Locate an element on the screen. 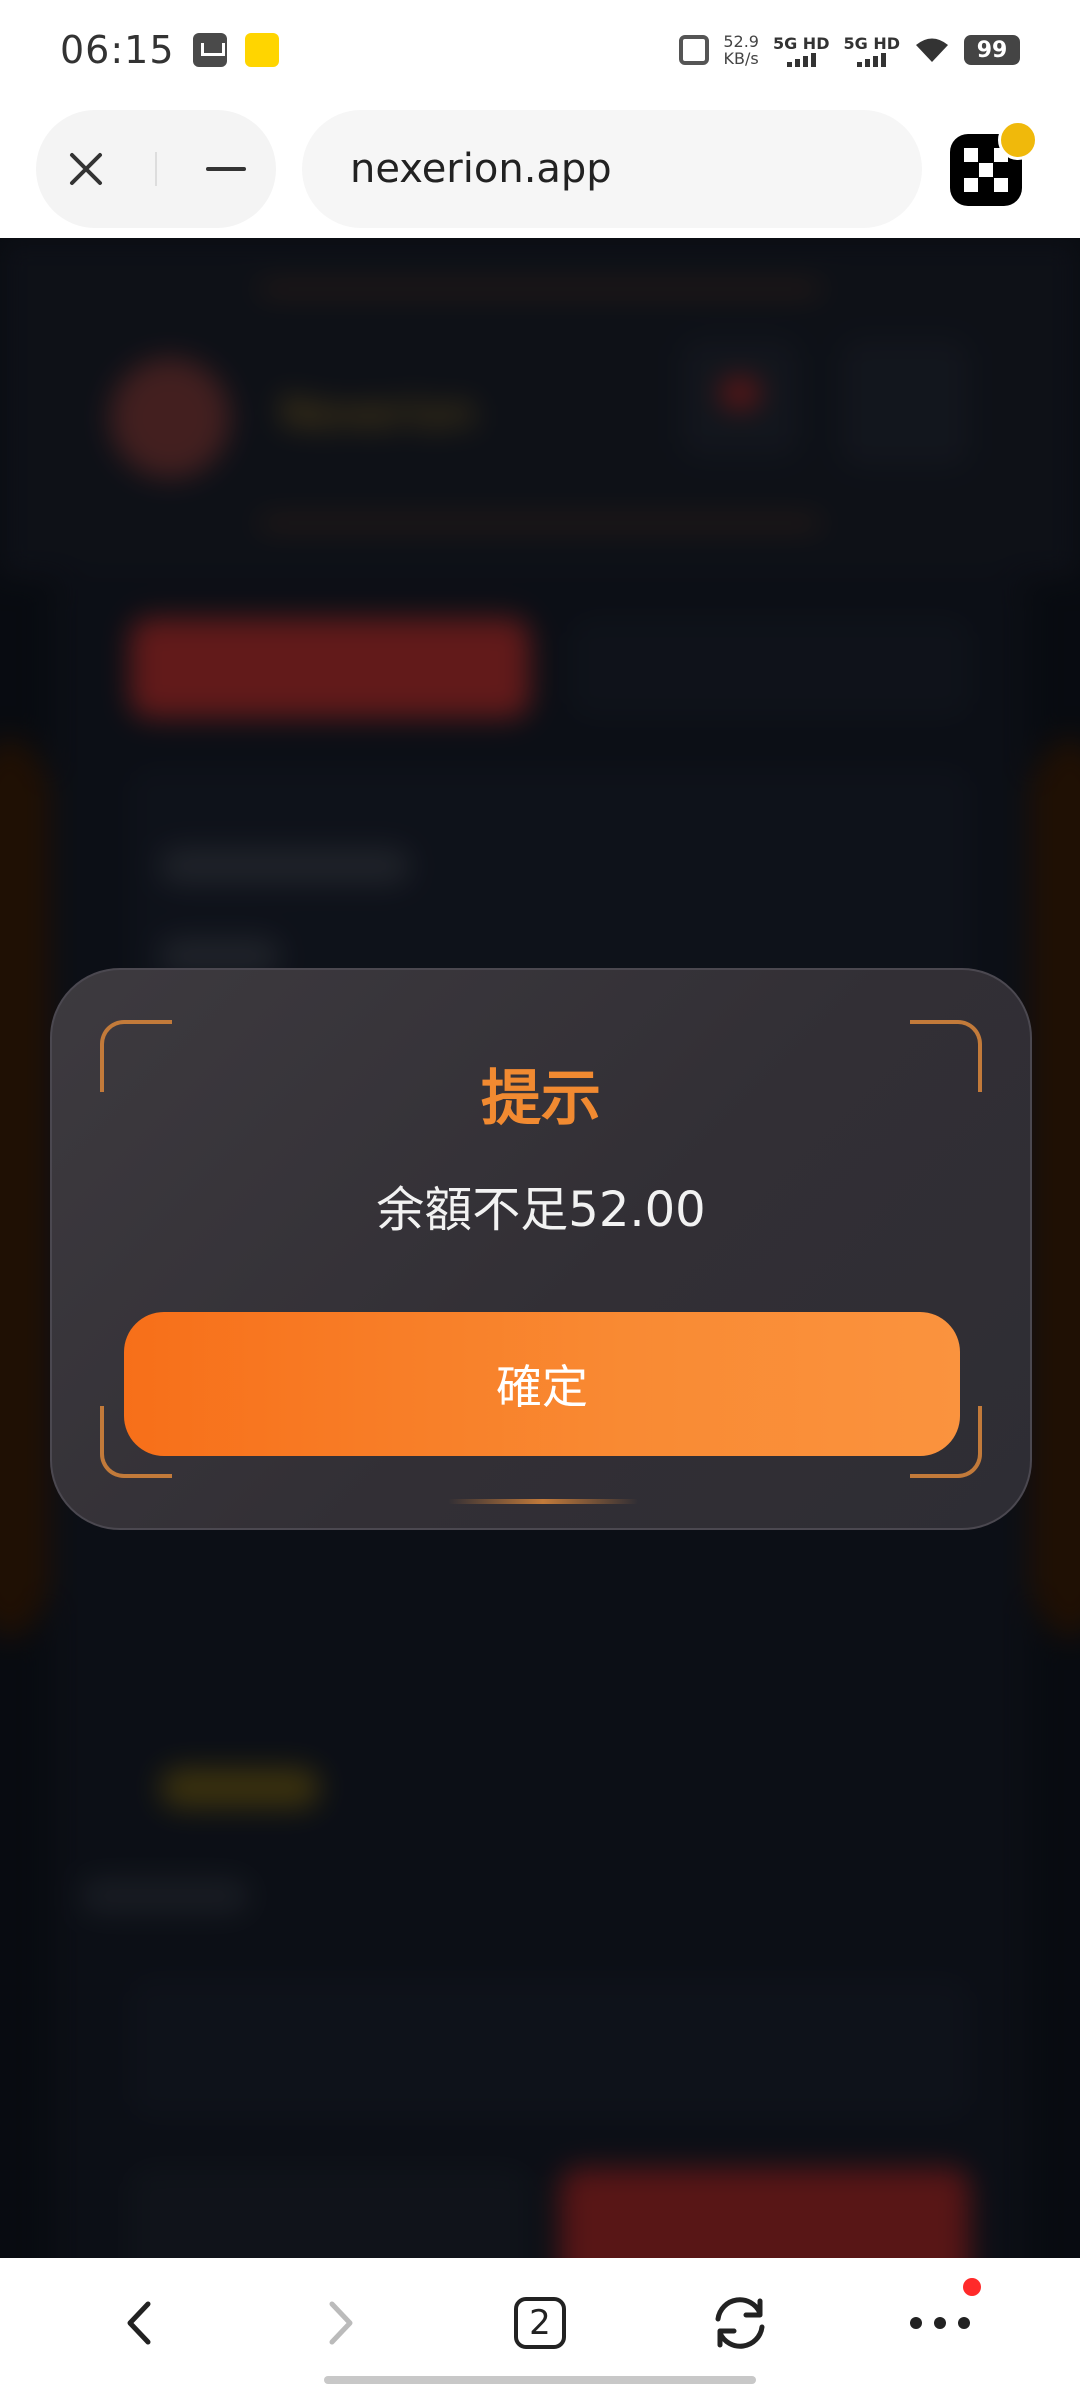 Image resolution: width=1080 pixels, height=2388 pixels. notification-dot is located at coordinates (972, 2287).